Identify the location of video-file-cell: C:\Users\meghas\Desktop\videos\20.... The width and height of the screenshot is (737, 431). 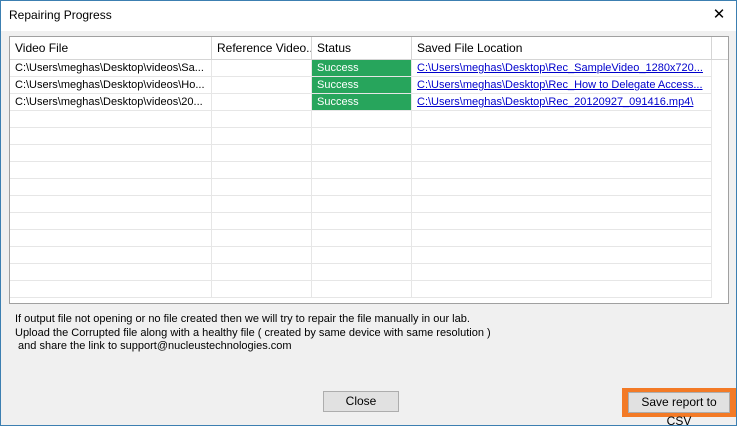
(111, 102).